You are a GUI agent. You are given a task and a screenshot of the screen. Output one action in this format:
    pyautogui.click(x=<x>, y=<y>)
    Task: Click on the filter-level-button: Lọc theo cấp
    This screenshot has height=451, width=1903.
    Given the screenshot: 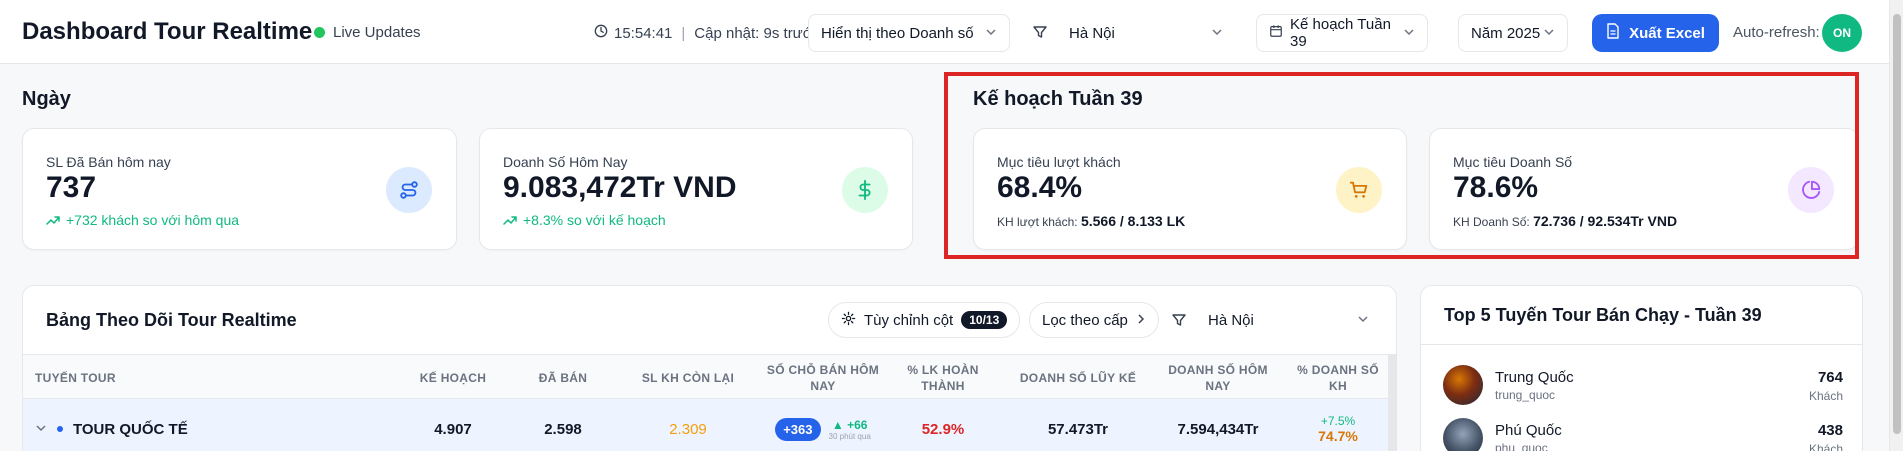 What is the action you would take?
    pyautogui.click(x=1094, y=320)
    